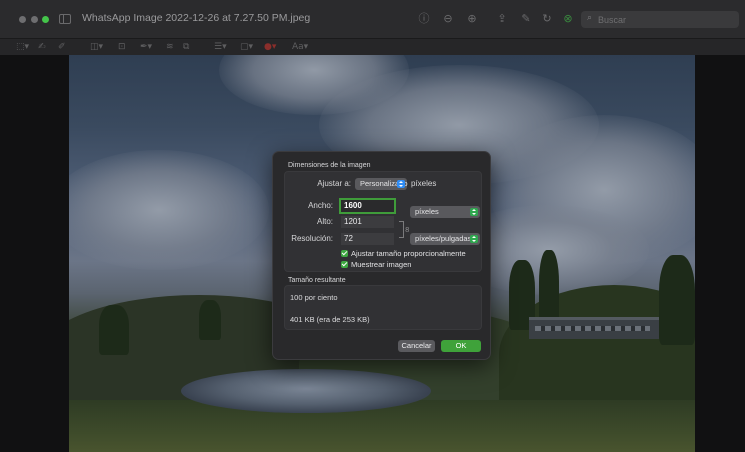  I want to click on sketch-tool-icon: ✍, so click(42, 47).